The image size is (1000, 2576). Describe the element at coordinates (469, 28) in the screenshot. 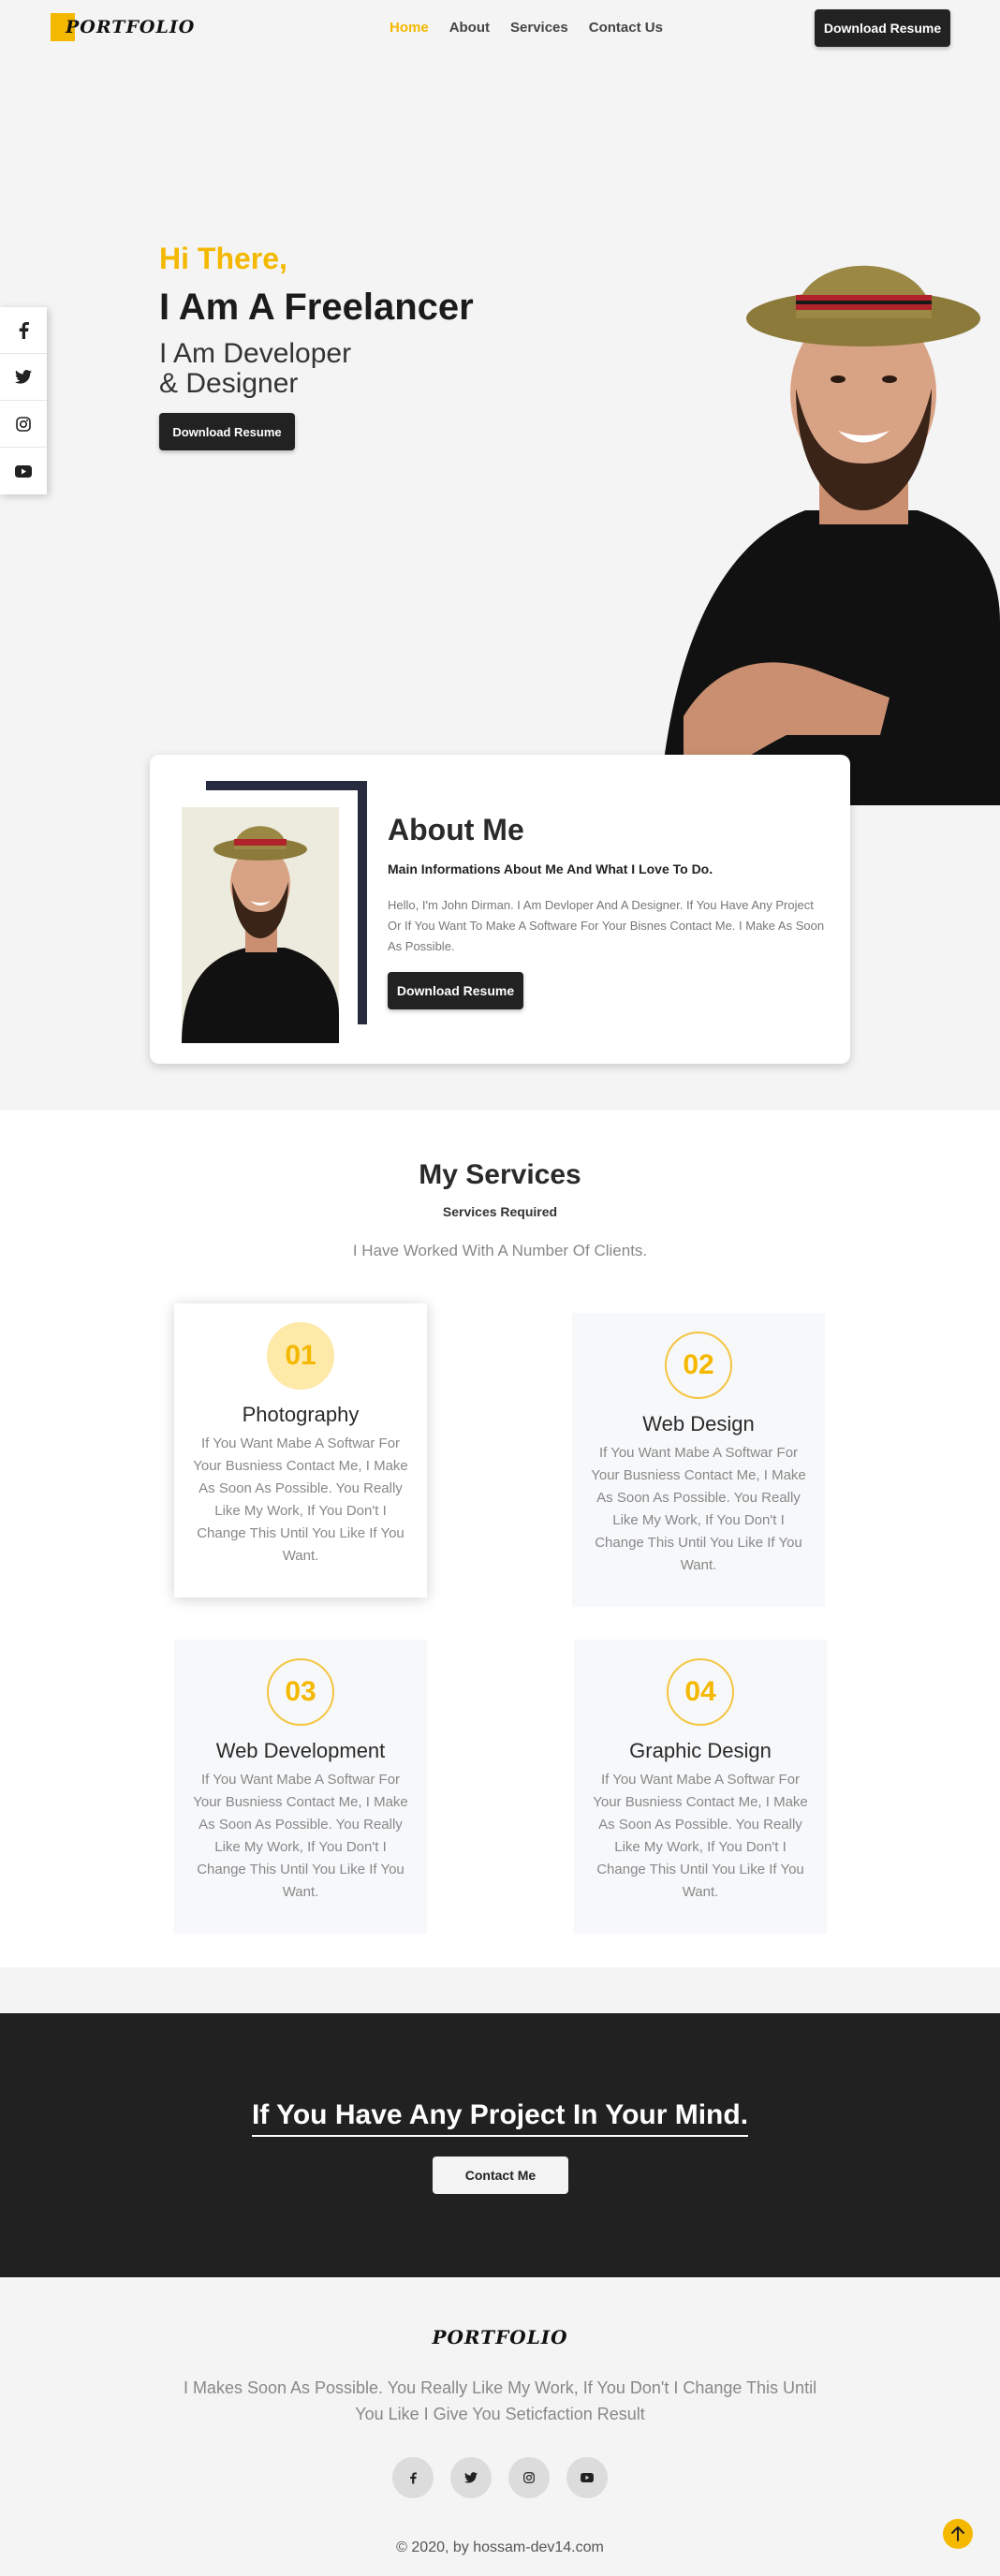

I see `nav-link-about: About` at that location.